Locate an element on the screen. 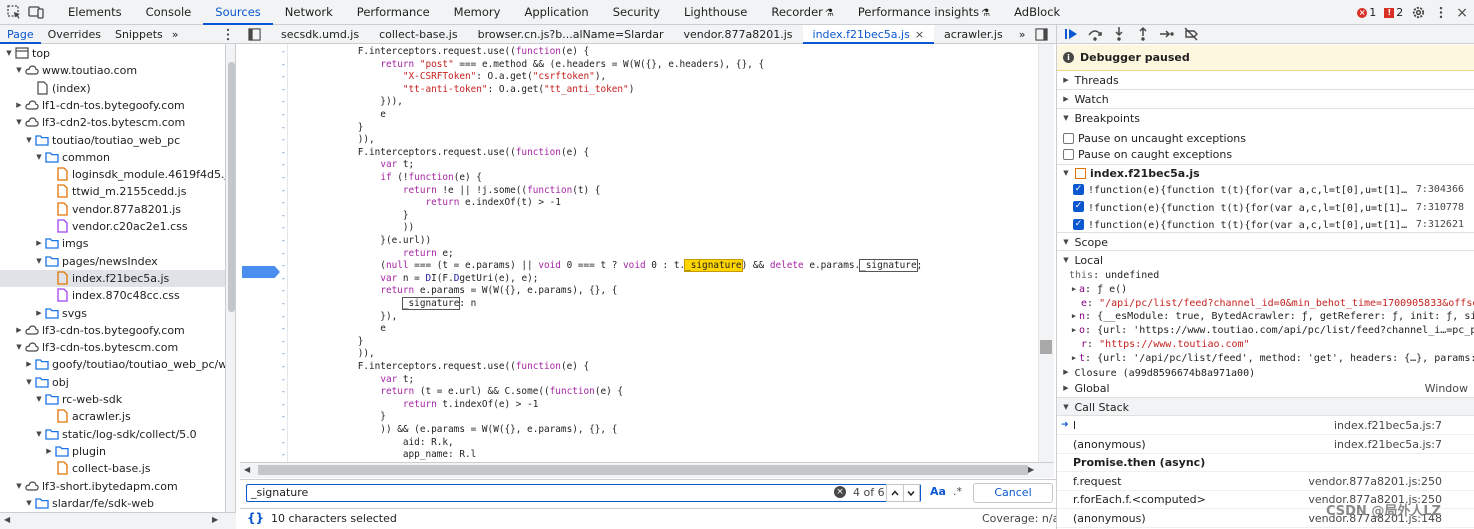  tree-item: ▼ pages/newsIndex is located at coordinates (112, 261).